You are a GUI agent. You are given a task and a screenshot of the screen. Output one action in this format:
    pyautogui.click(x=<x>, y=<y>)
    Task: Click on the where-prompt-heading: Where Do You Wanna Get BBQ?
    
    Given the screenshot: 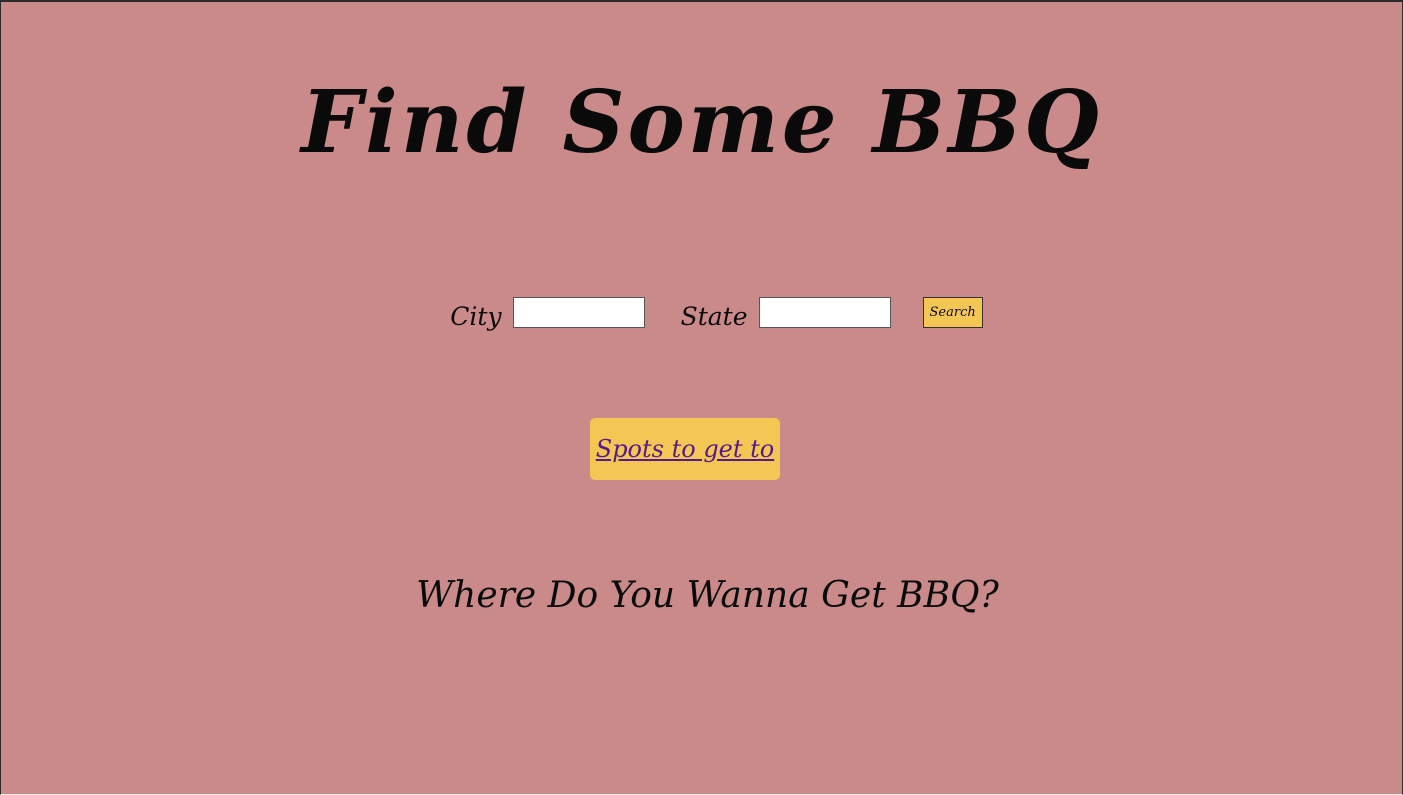 What is the action you would take?
    pyautogui.click(x=707, y=595)
    